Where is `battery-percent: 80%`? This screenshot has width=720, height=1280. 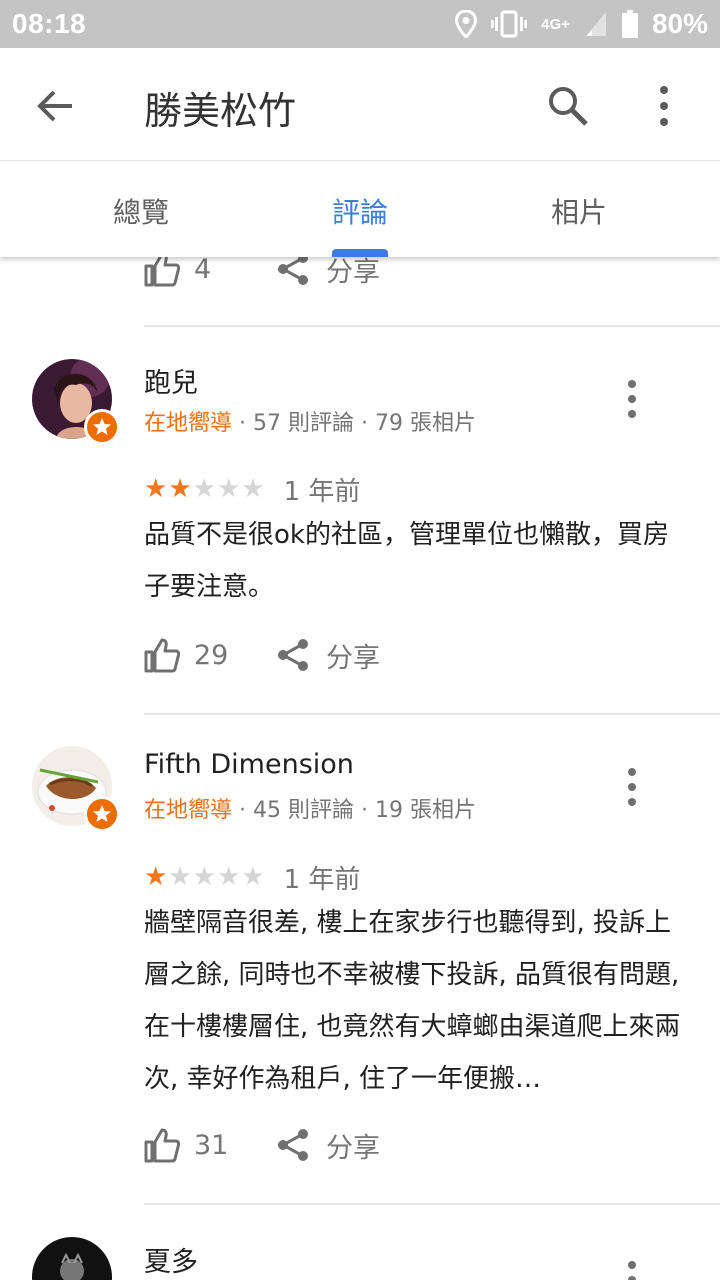
battery-percent: 80% is located at coordinates (679, 23).